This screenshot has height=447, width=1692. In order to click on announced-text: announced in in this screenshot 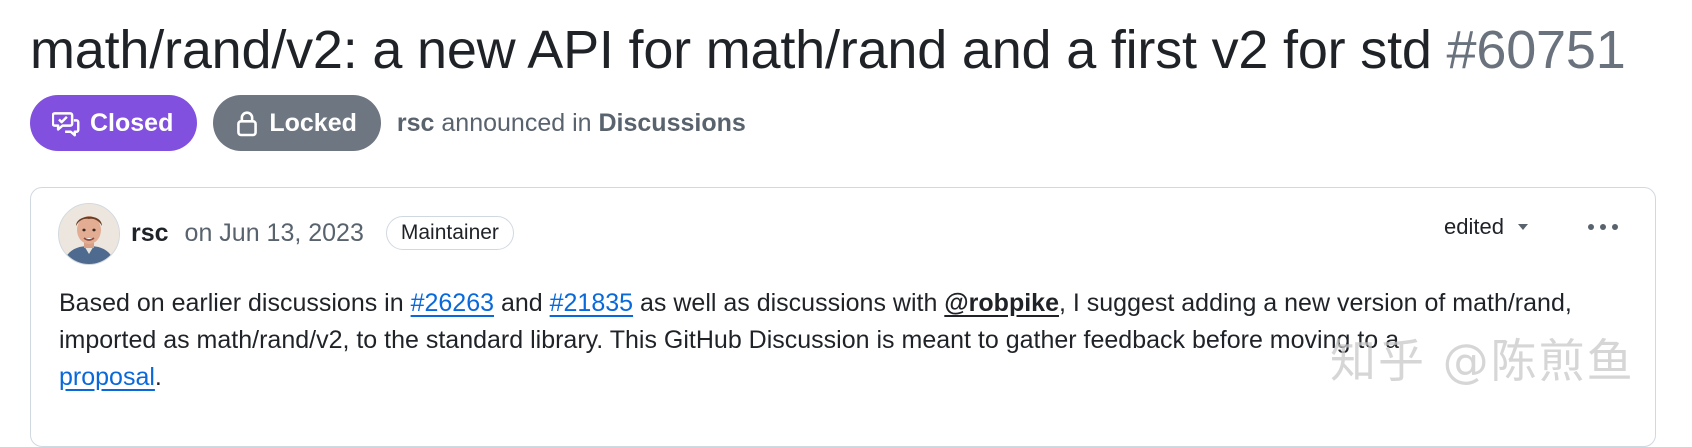, I will do `click(516, 122)`.